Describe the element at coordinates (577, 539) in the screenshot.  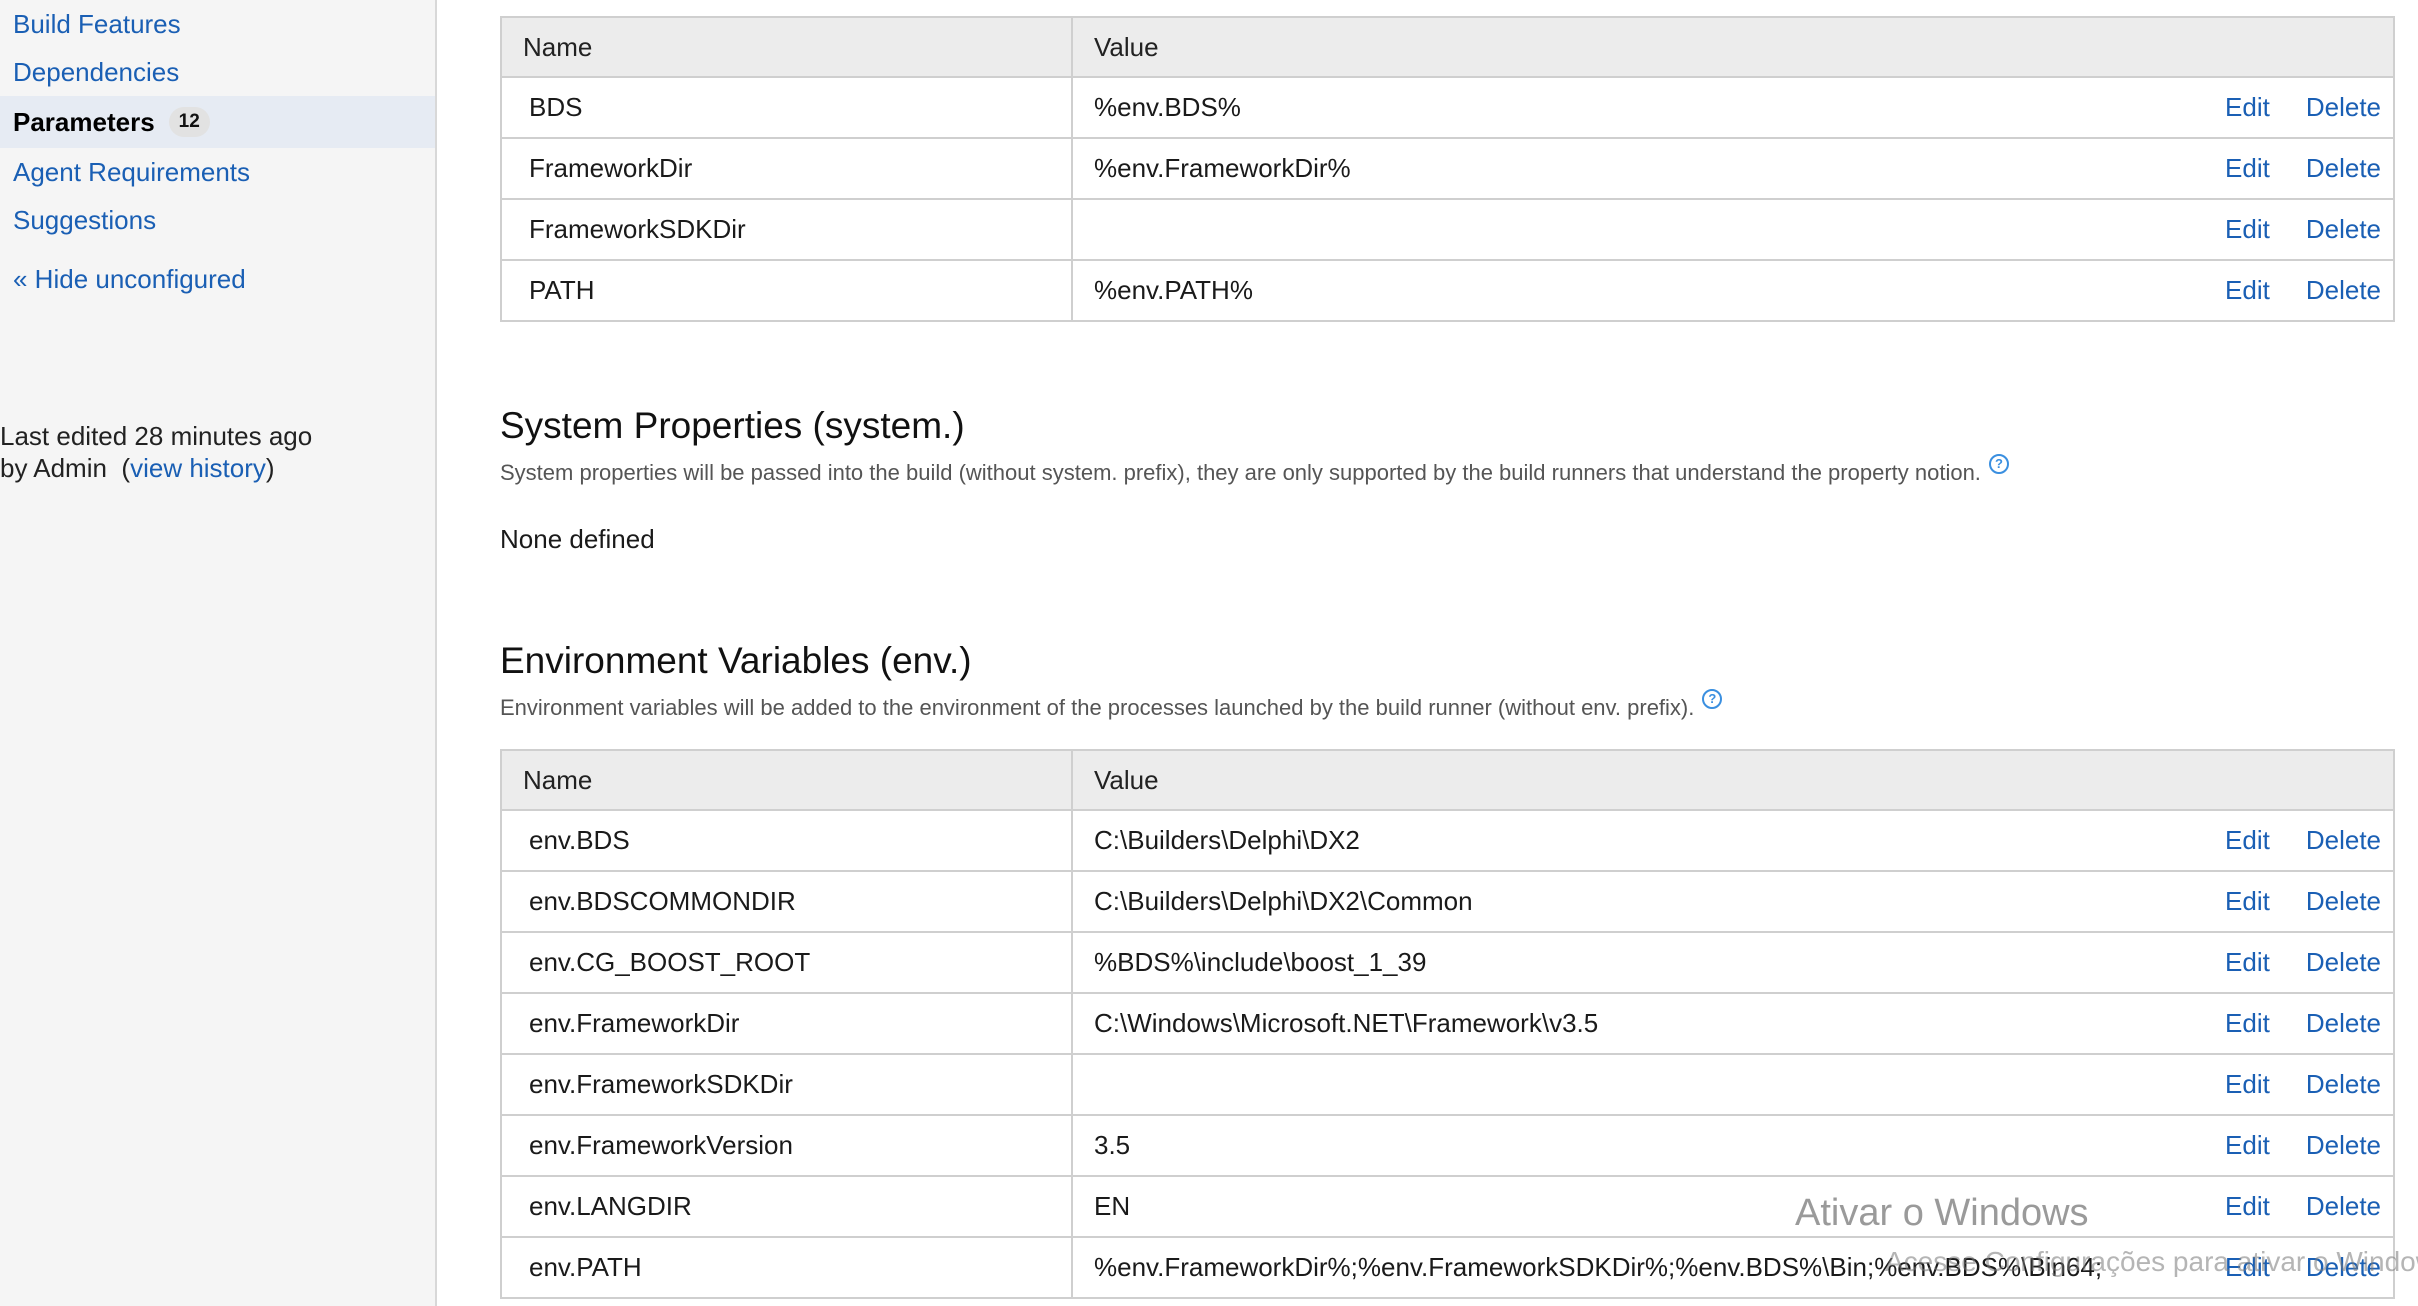
I see `none-defined-text: None defined` at that location.